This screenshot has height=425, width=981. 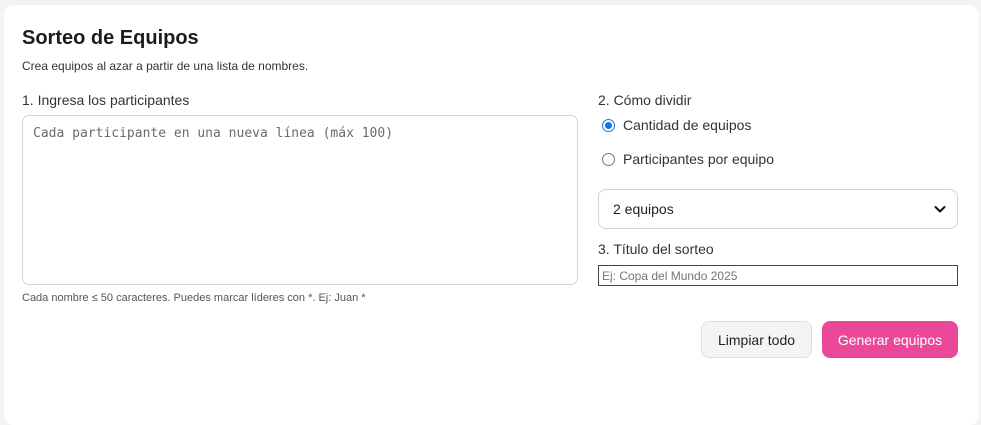 I want to click on radio-button-unchecked, so click(x=608, y=159).